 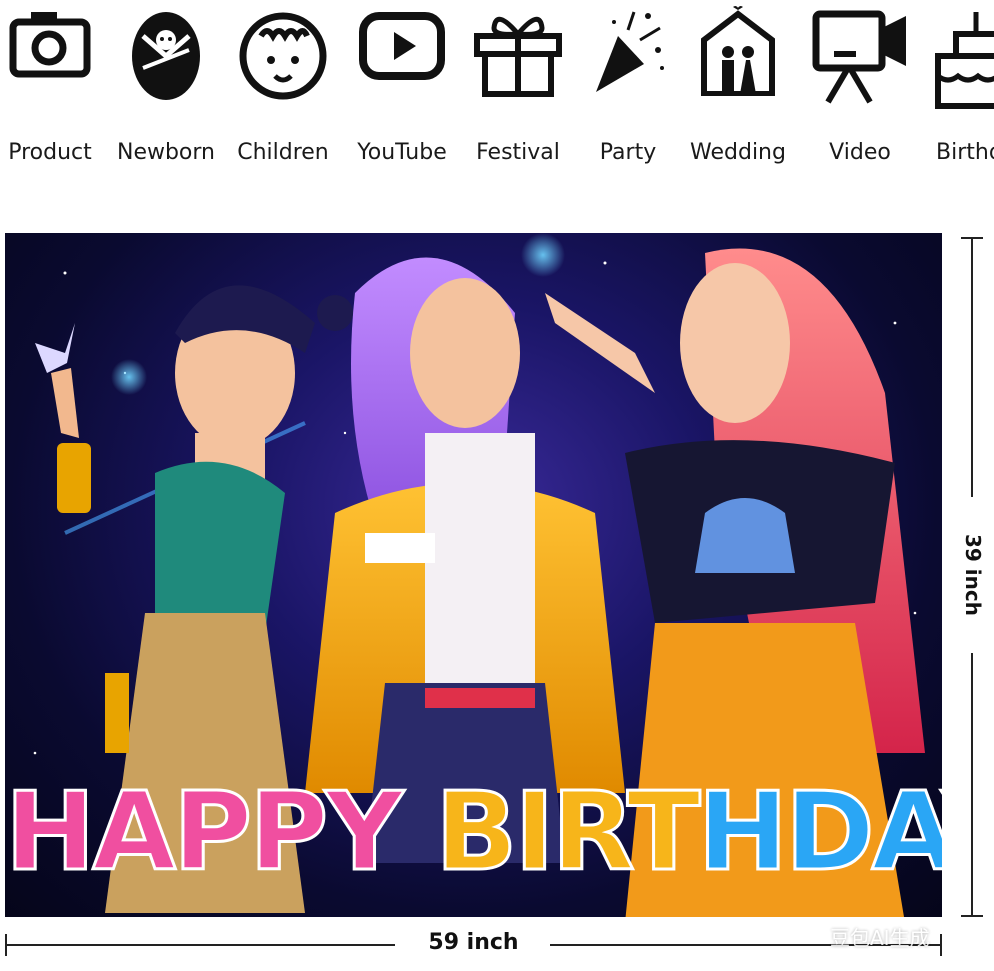 What do you see at coordinates (965, 152) in the screenshot?
I see `category-label: Birthd` at bounding box center [965, 152].